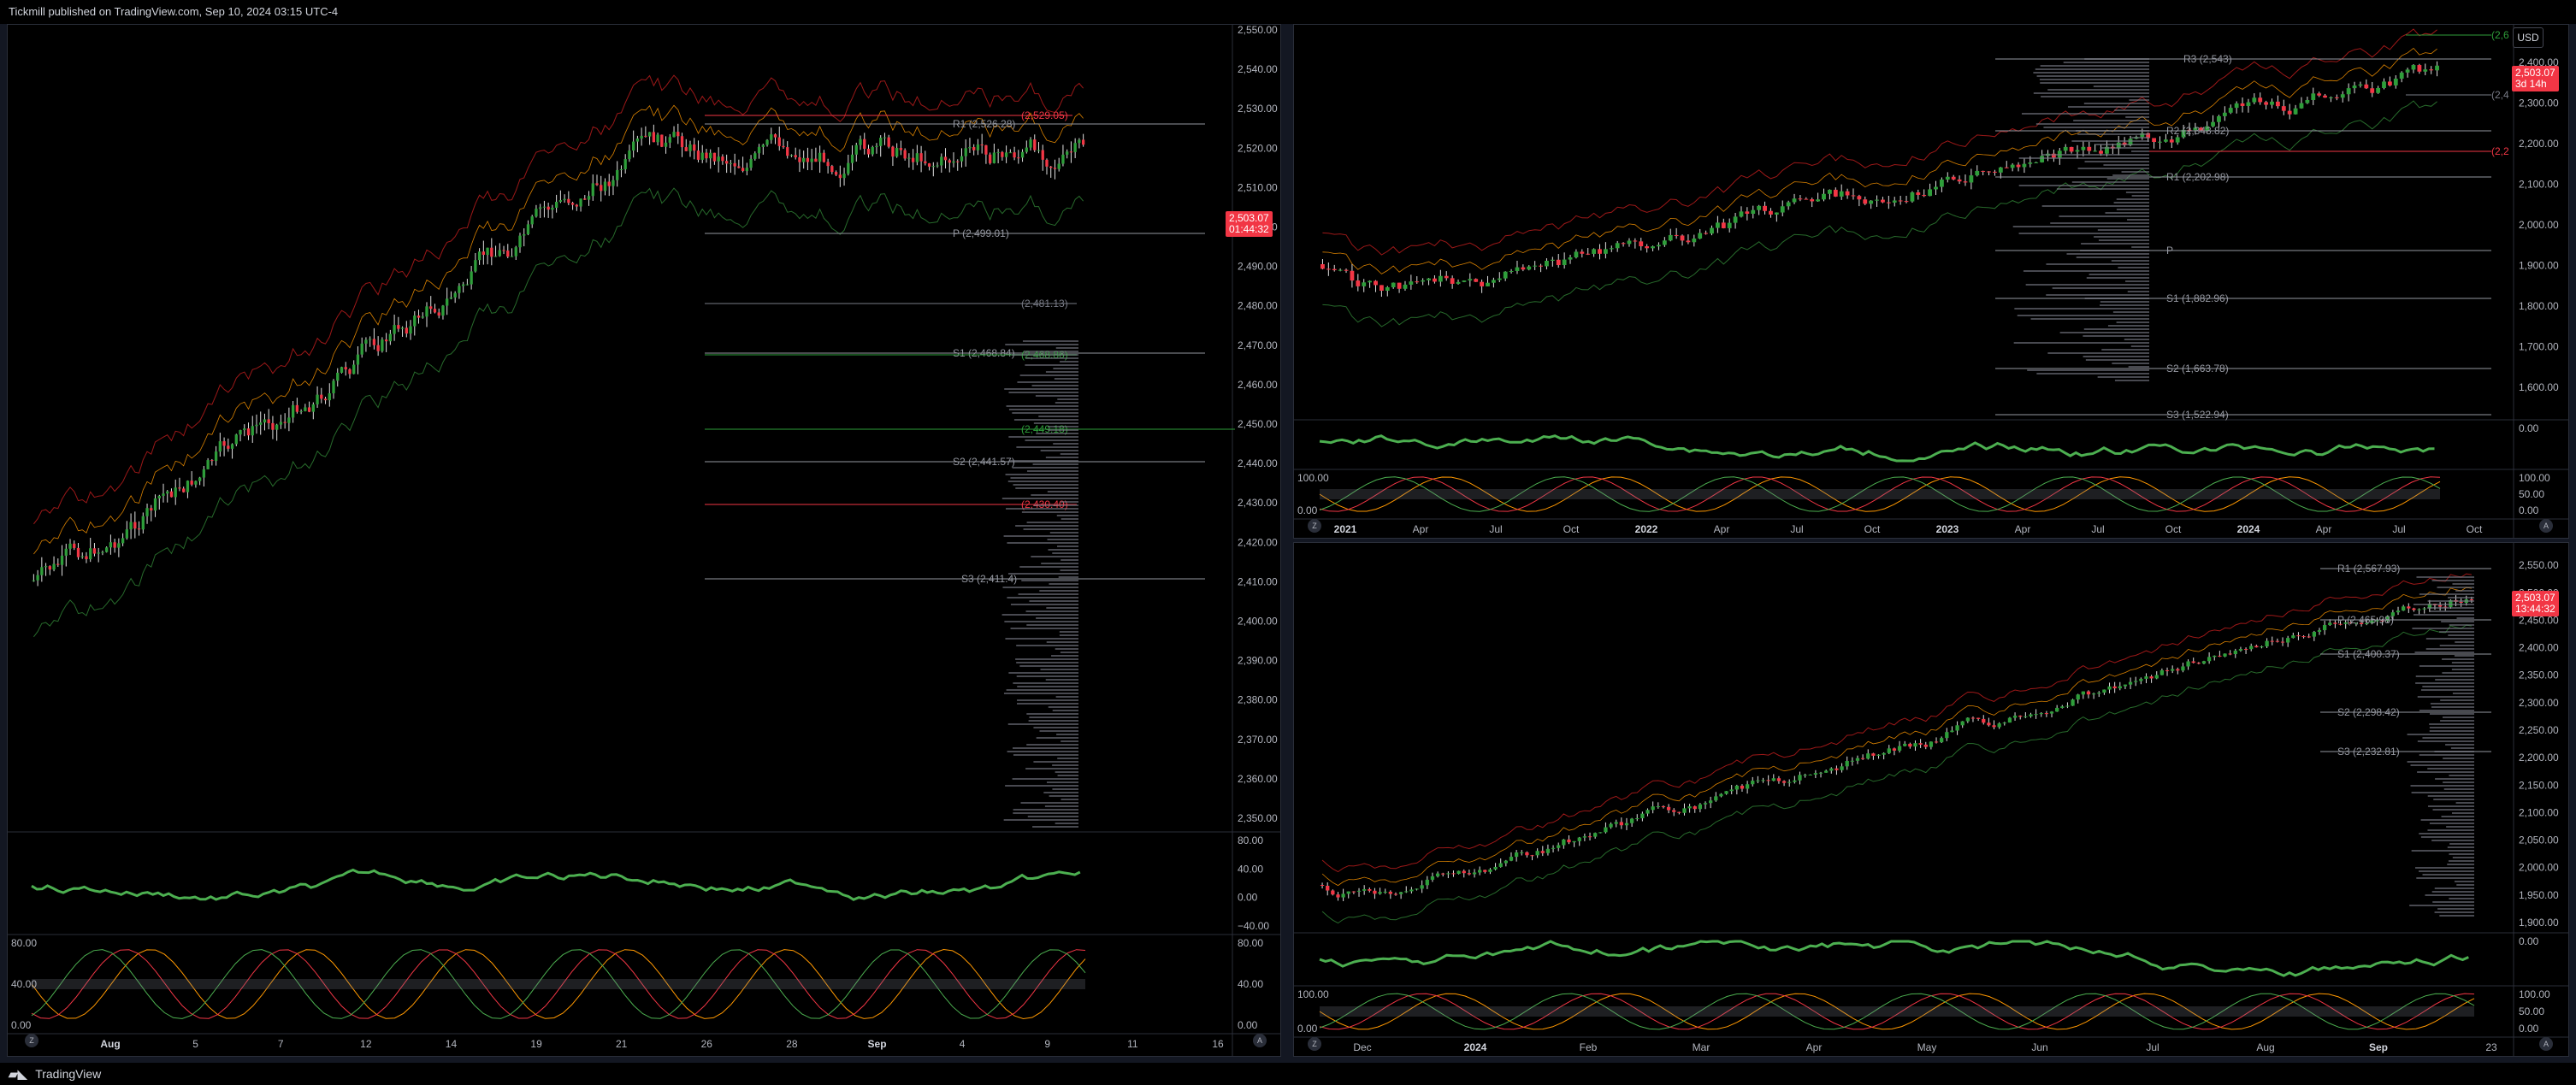 This screenshot has height=1085, width=2576. Describe the element at coordinates (2500, 95) in the screenshot. I see `rt-pivot-label: (2,4` at that location.